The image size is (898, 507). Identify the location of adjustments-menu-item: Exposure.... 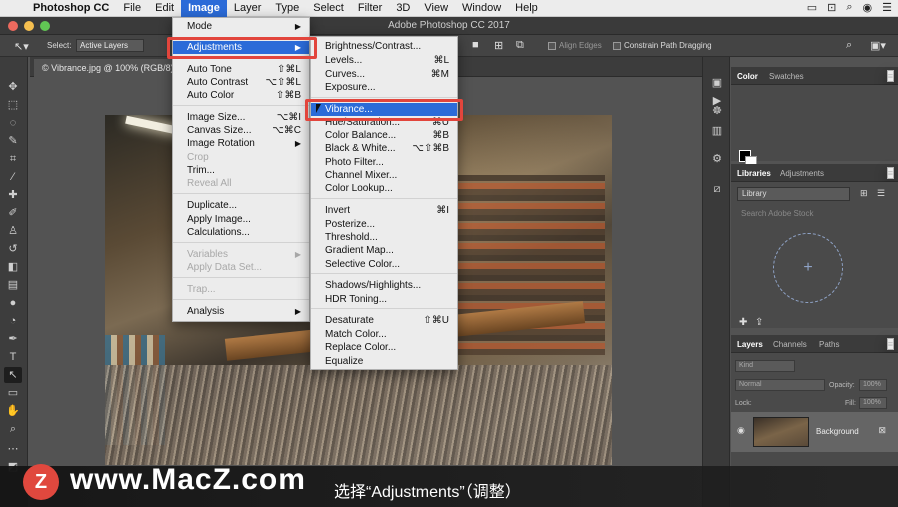
(384, 87).